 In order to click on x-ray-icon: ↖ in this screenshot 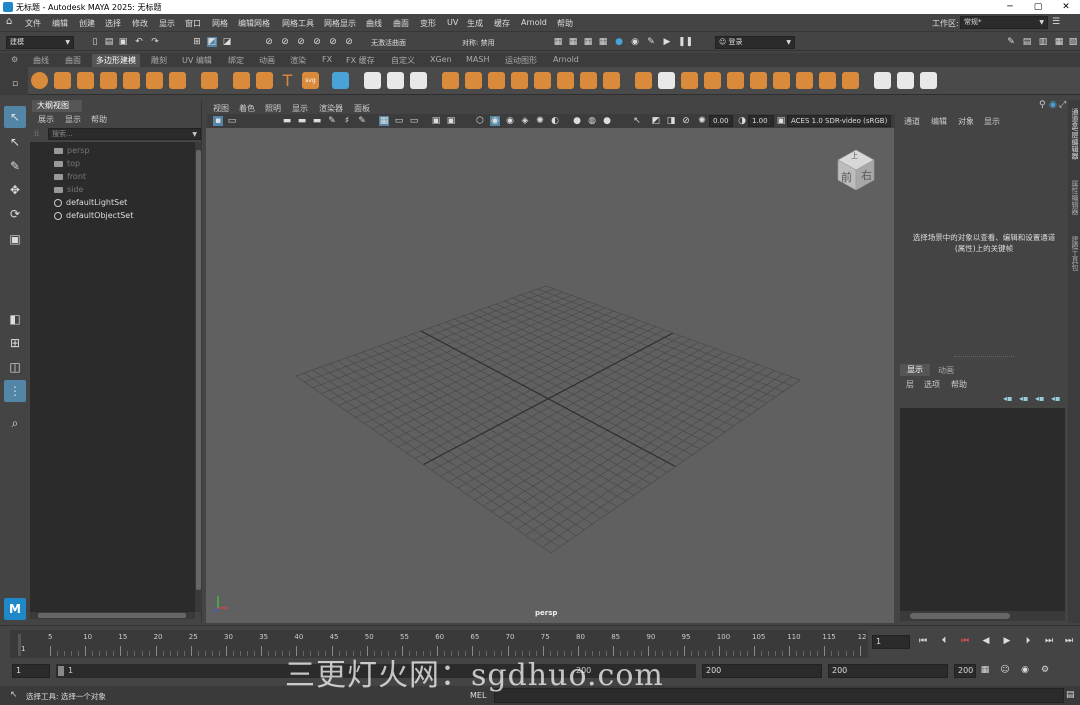, I will do `click(637, 121)`.